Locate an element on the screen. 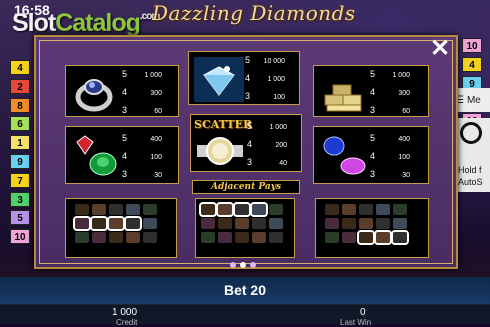 This screenshot has height=327, width=490. page-indicator is located at coordinates (245, 265).